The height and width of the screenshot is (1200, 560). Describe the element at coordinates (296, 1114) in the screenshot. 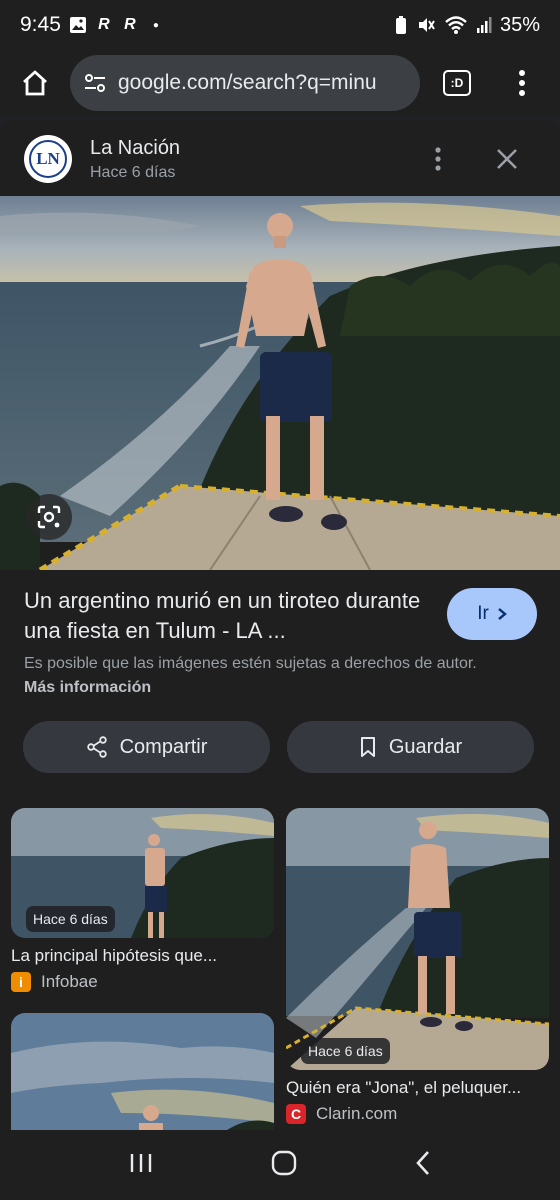

I see `clarin-favicon: C` at that location.